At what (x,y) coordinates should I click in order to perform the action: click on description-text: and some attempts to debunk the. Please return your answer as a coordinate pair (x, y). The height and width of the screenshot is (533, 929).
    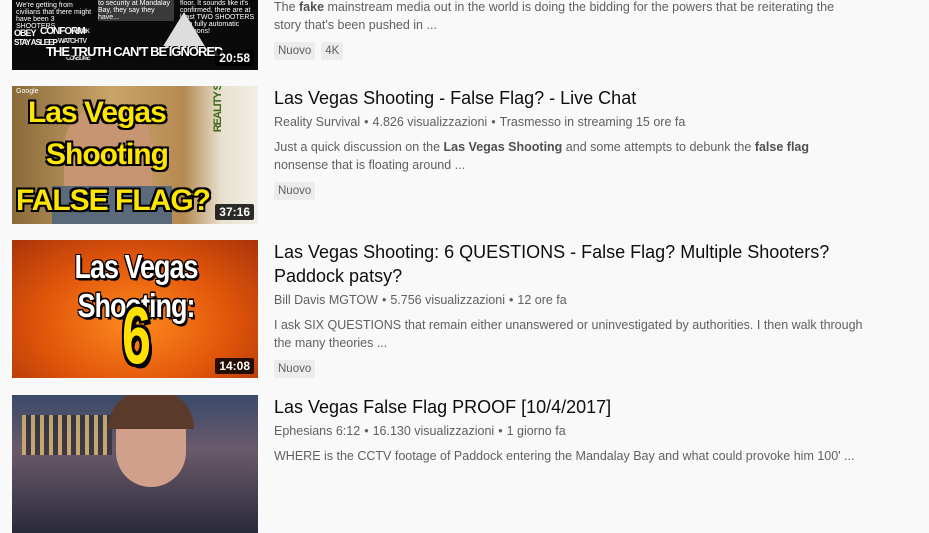
    Looking at the image, I should click on (658, 147).